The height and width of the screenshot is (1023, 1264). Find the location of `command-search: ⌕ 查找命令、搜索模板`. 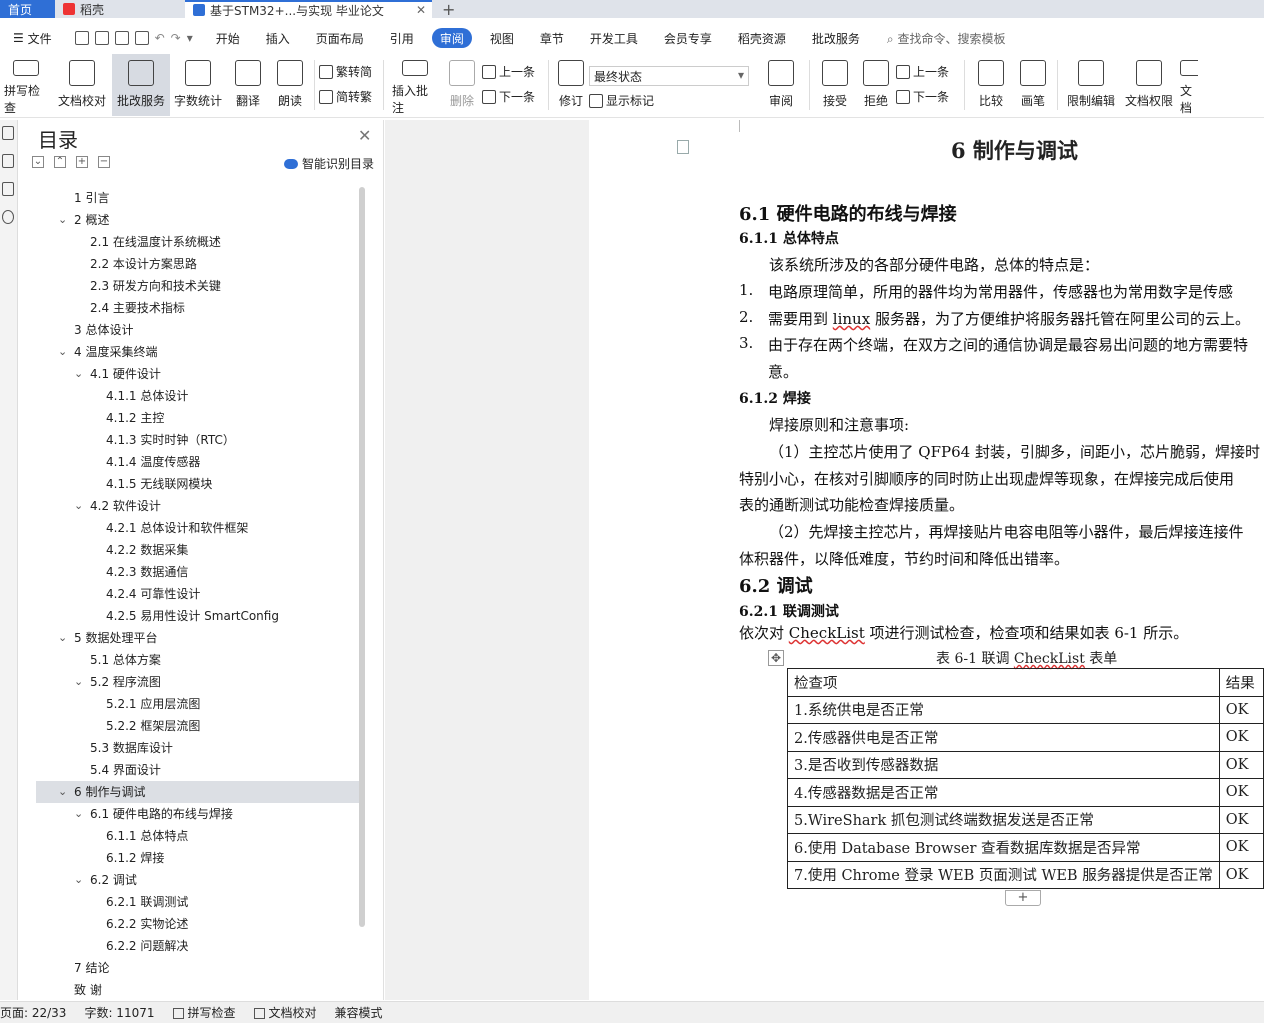

command-search: ⌕ 查找命令、搜索模板 is located at coordinates (946, 38).